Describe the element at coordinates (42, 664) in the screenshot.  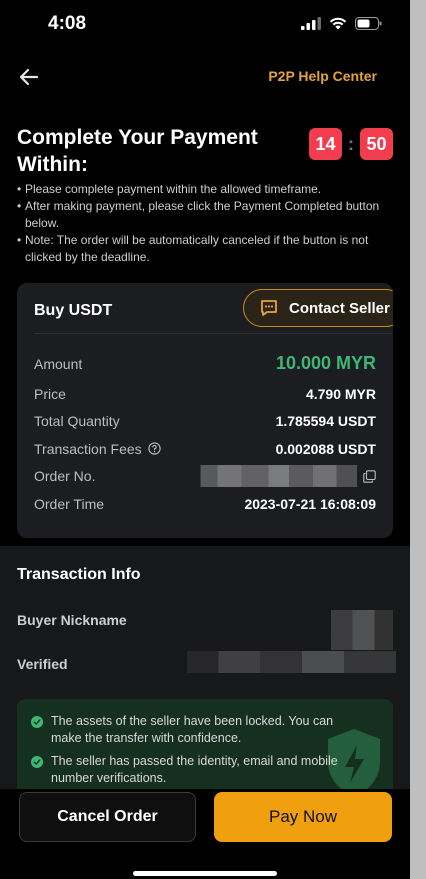
I see `verified-label: Verified` at that location.